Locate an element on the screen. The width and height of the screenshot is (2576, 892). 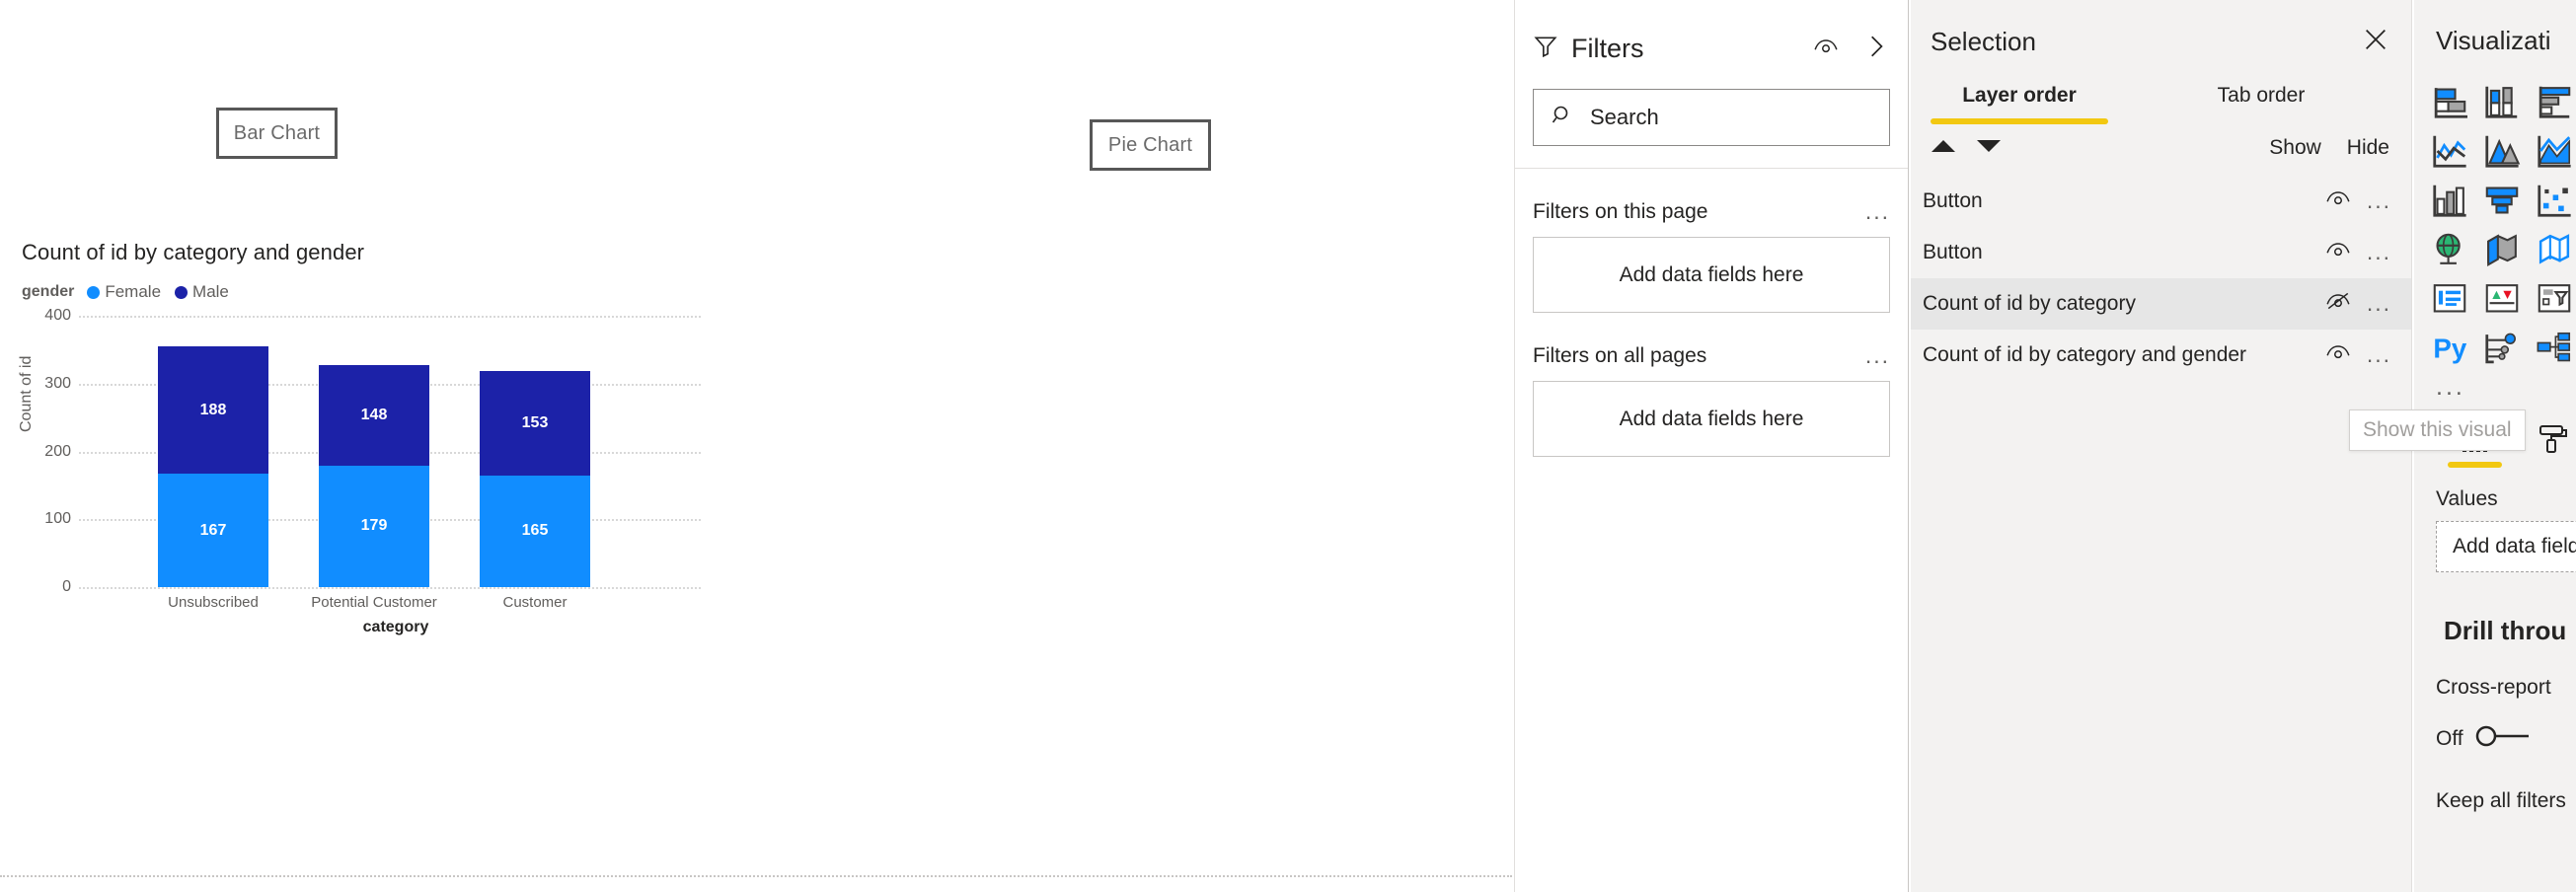
filters-on-all-pages-dropzone: Add data fields here is located at coordinates (1711, 419).